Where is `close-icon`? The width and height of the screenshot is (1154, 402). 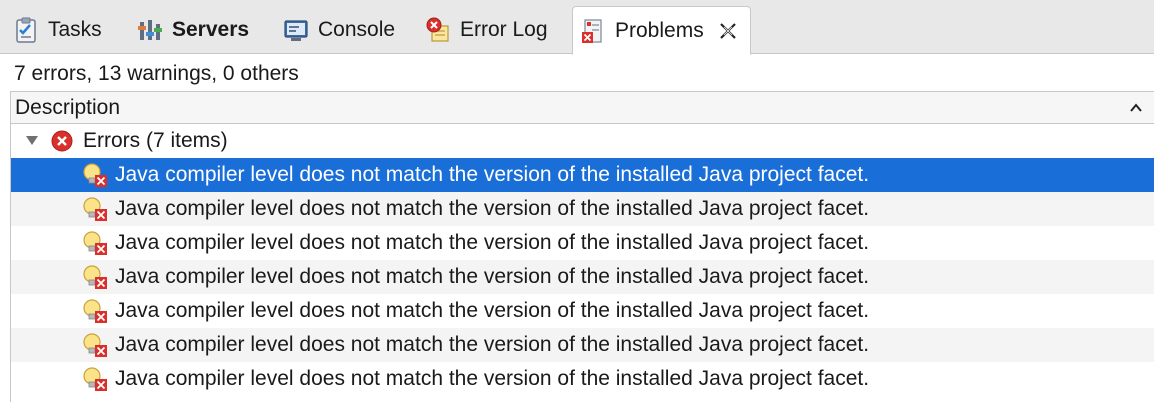
close-icon is located at coordinates (728, 31).